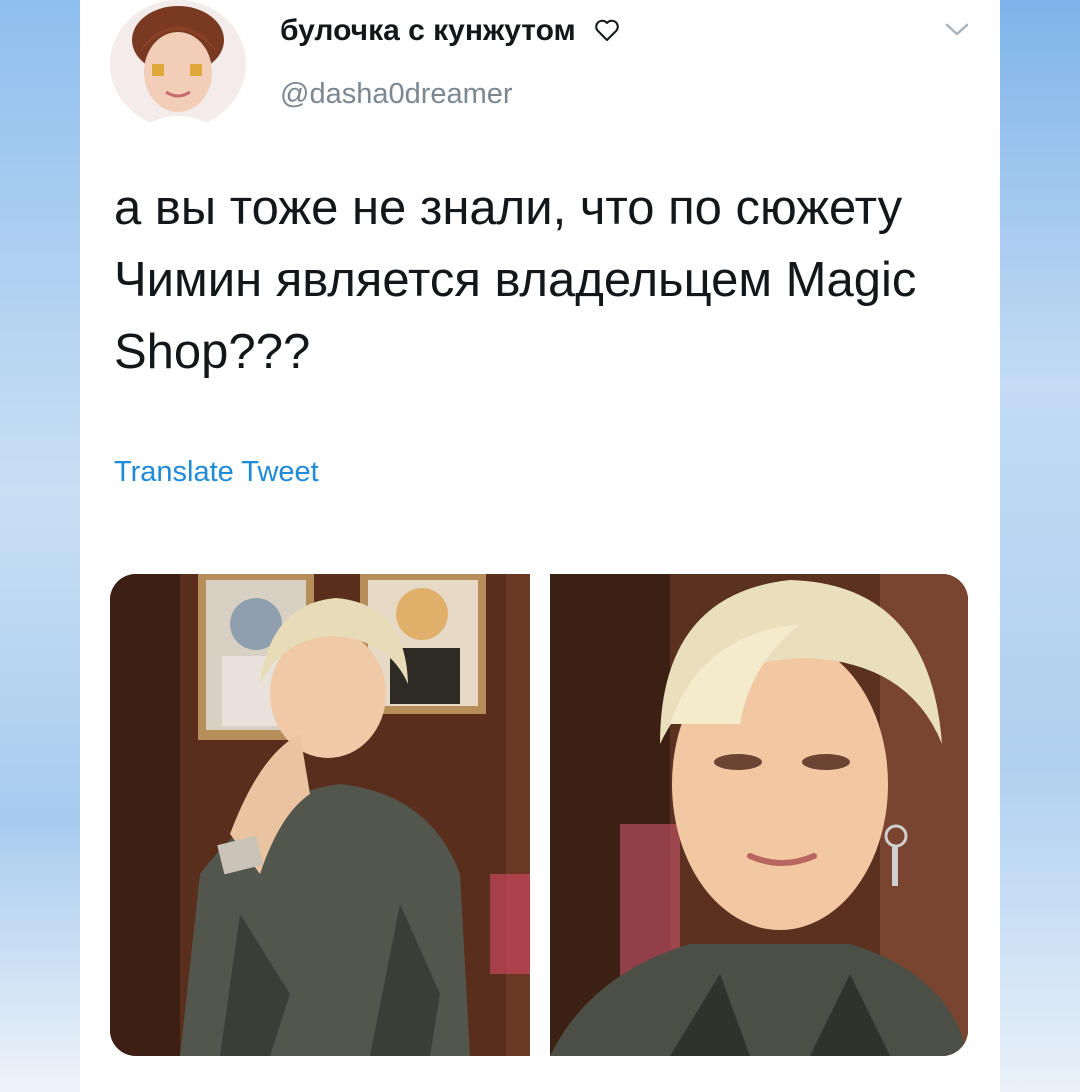 This screenshot has height=1092, width=1080. Describe the element at coordinates (1040, 546) in the screenshot. I see `background-right` at that location.